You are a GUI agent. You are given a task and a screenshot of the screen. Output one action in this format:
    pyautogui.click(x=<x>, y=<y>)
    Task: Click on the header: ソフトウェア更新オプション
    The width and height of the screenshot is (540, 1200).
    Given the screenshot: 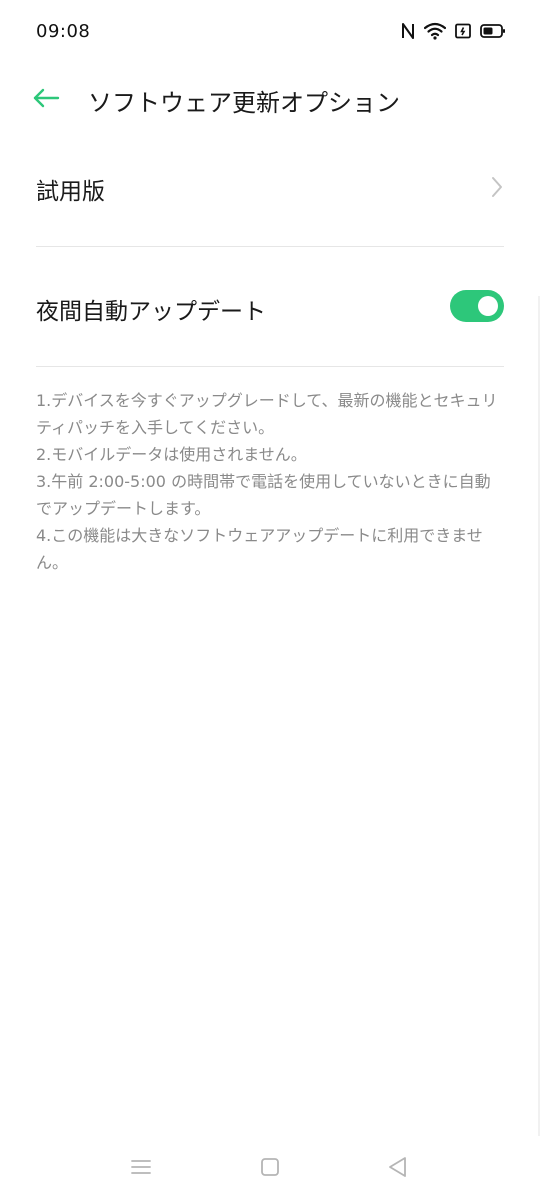 What is the action you would take?
    pyautogui.click(x=270, y=100)
    